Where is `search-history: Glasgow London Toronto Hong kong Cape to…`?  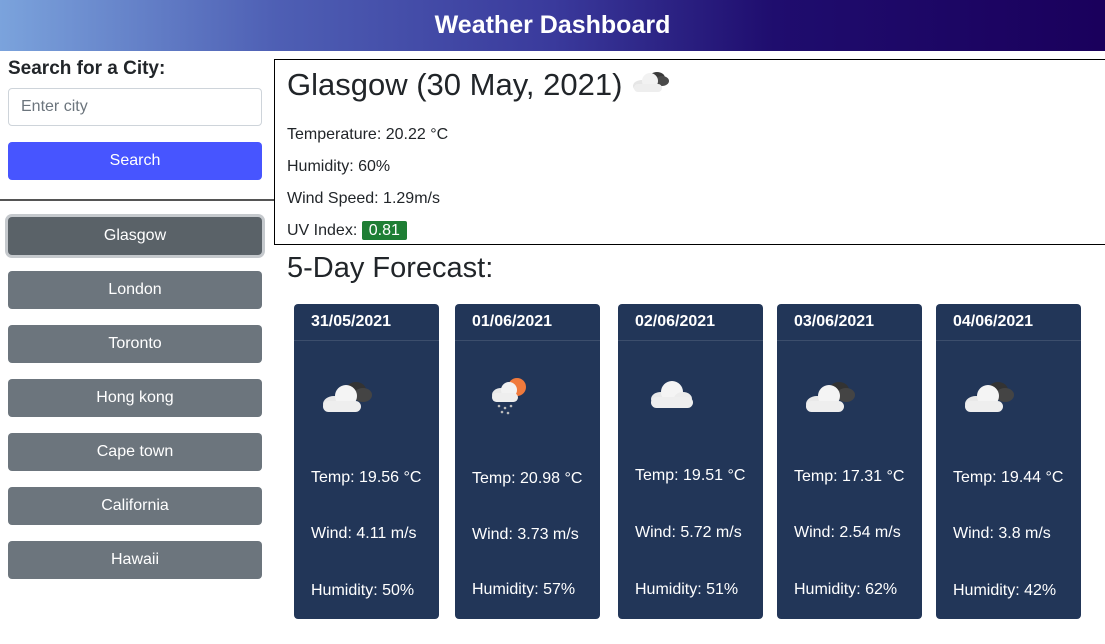
search-history: Glasgow London Toronto Hong kong Cape to… is located at coordinates (135, 406).